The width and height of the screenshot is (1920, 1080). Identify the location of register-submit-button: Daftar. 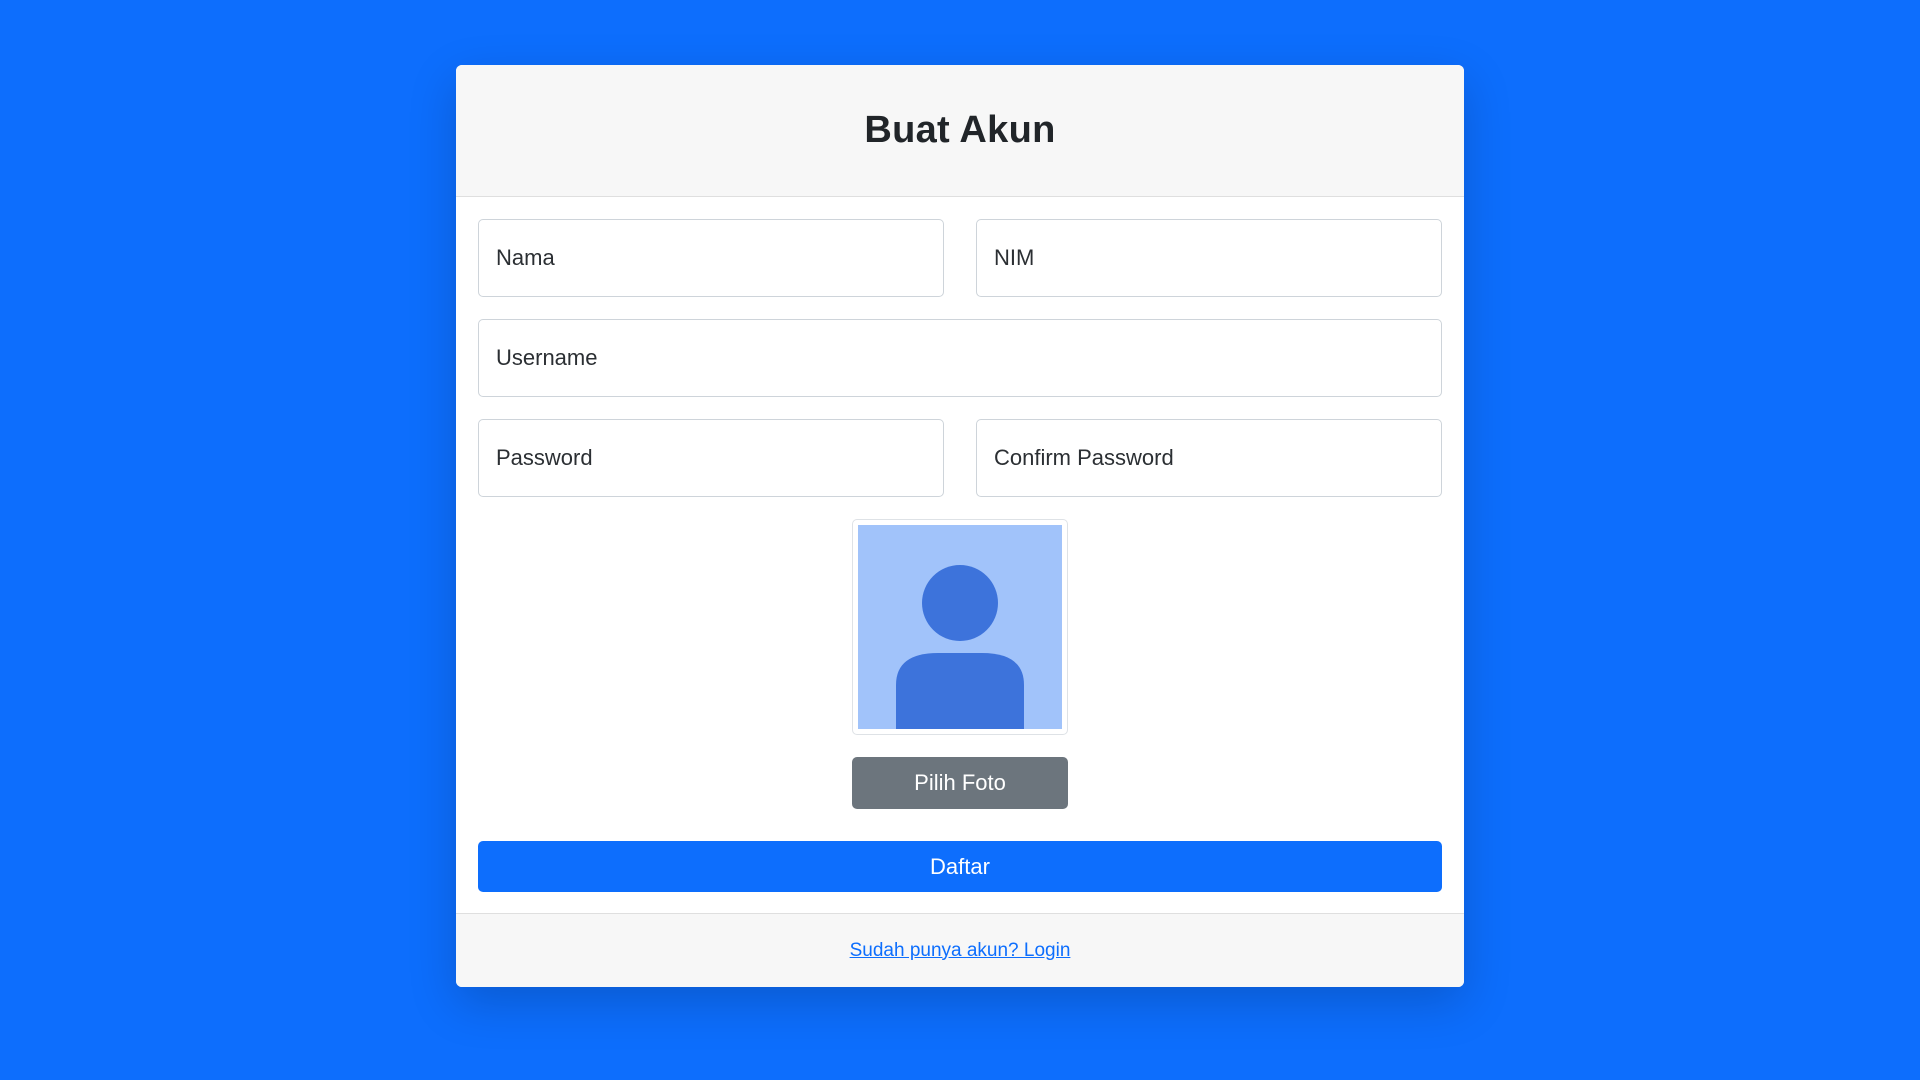
(960, 866).